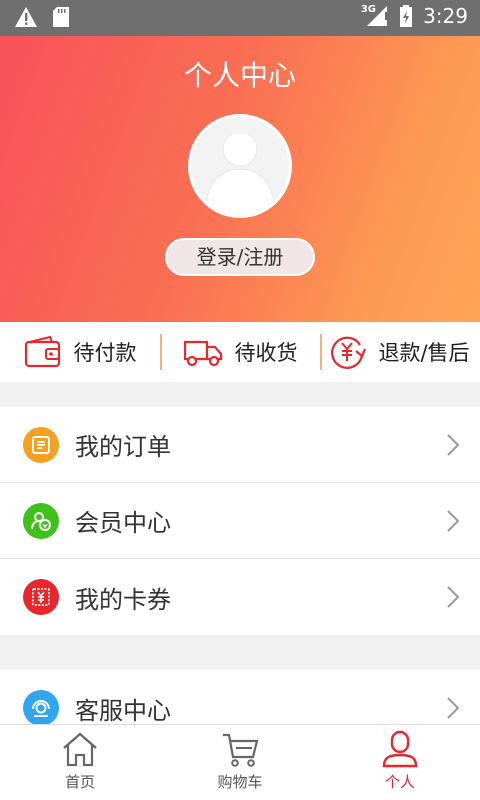  Describe the element at coordinates (41, 597) in the screenshot. I see `coupon-icon` at that location.